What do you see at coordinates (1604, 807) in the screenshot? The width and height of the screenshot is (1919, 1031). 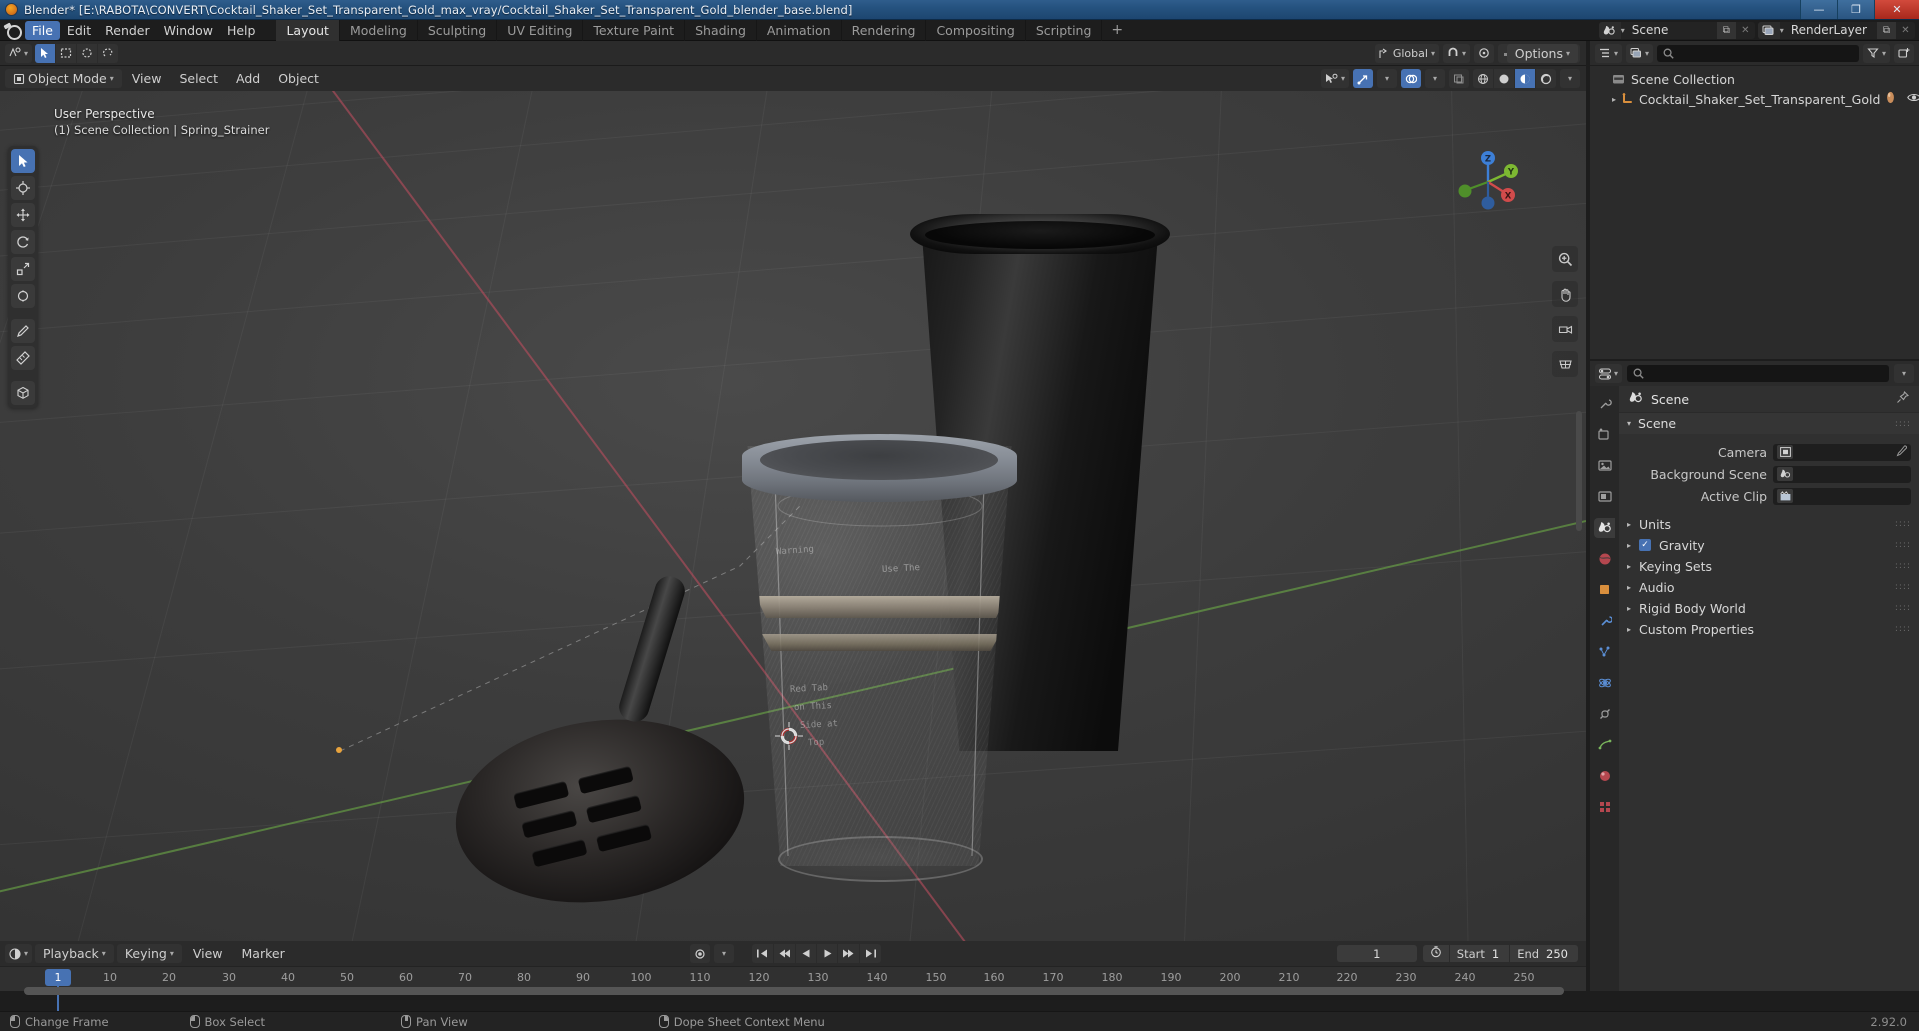 I see `properties-tab-texture` at bounding box center [1604, 807].